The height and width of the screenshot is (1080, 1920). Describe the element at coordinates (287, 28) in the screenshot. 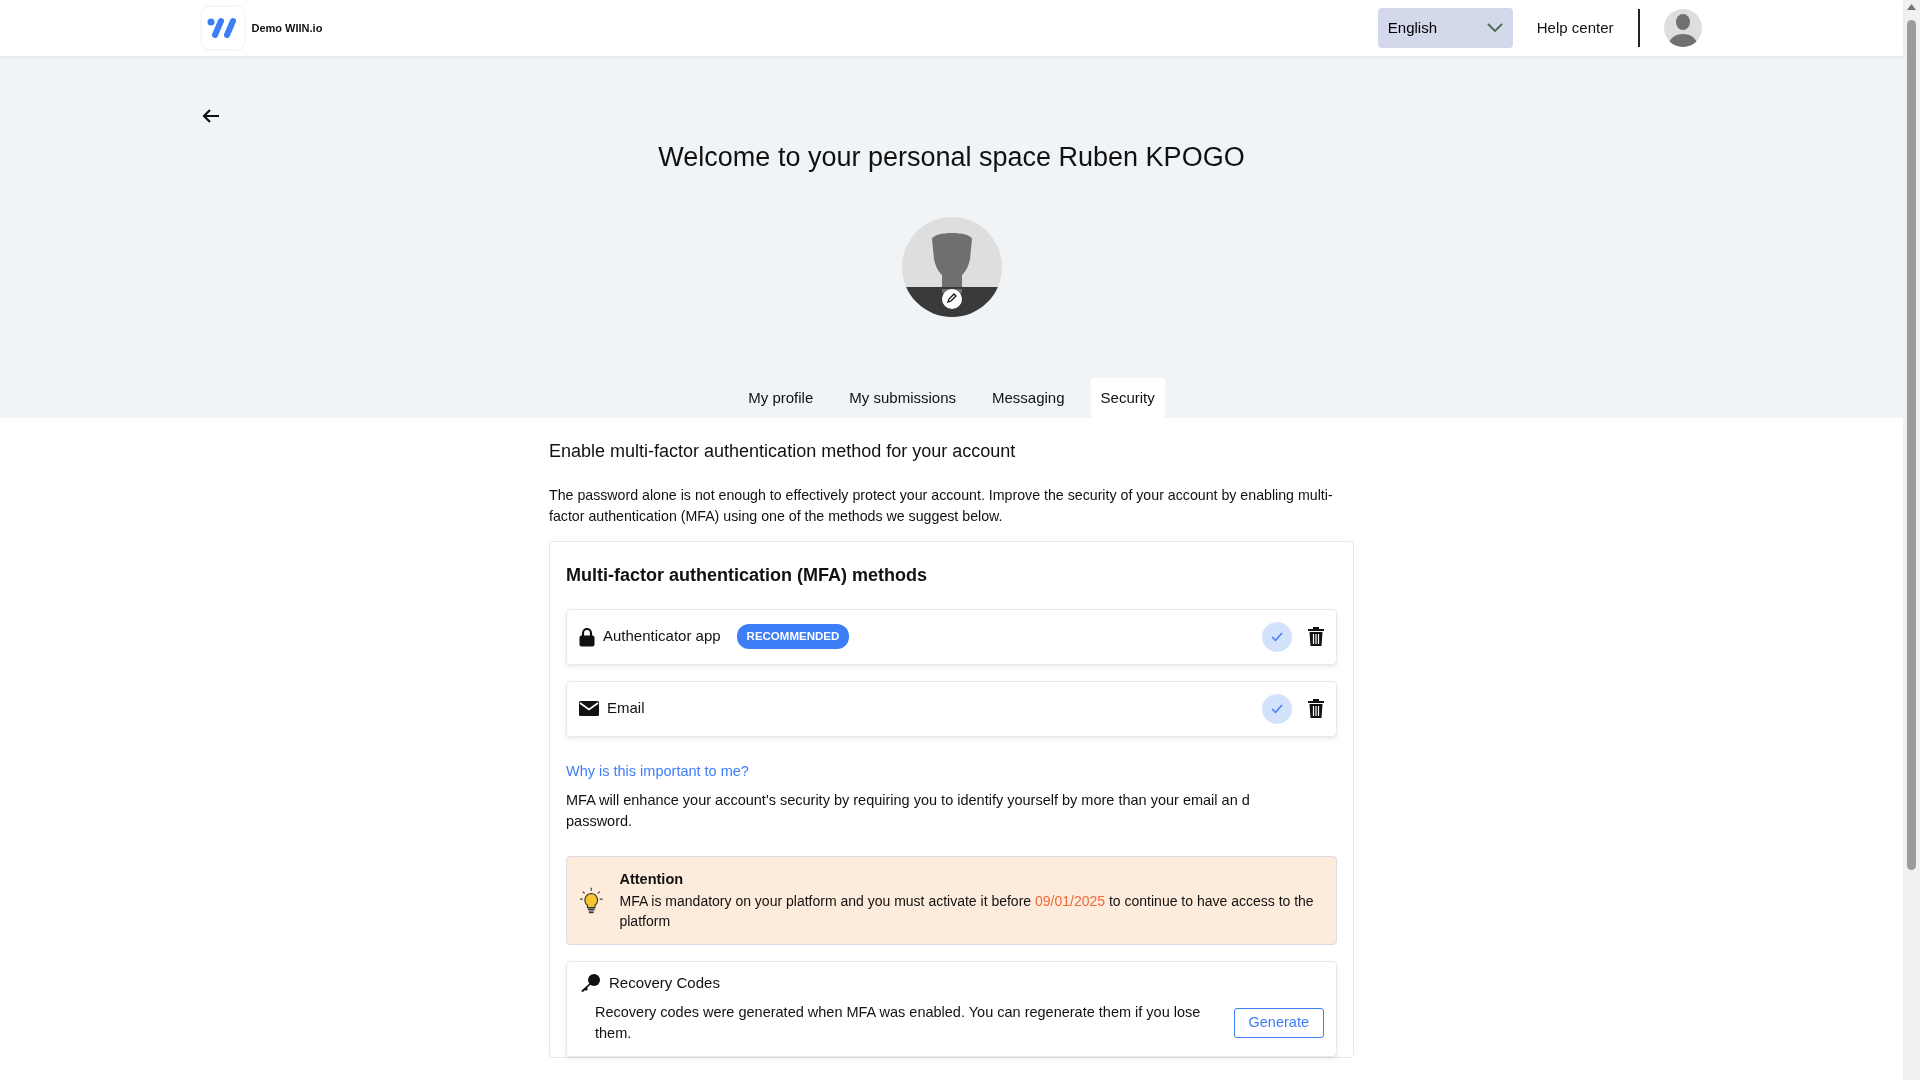

I see `brand-name: Demo WIIN.io` at that location.